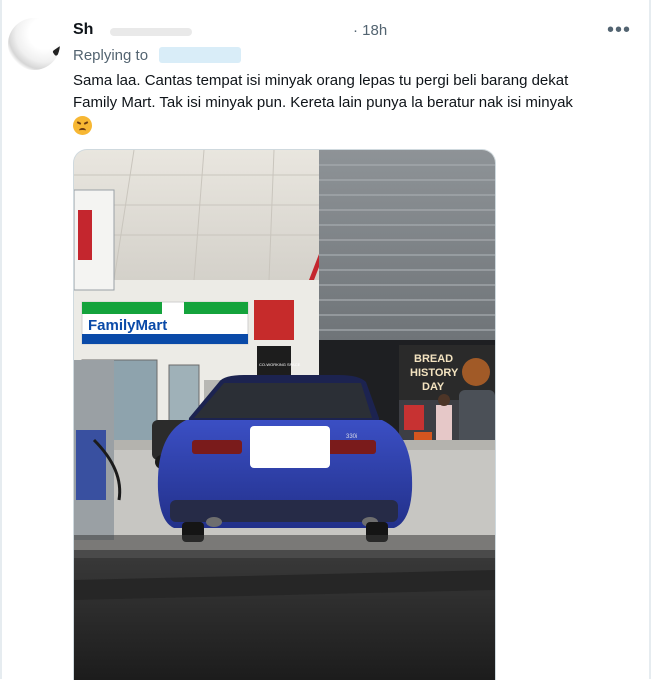  Describe the element at coordinates (34, 44) in the screenshot. I see `author-avatar` at that location.